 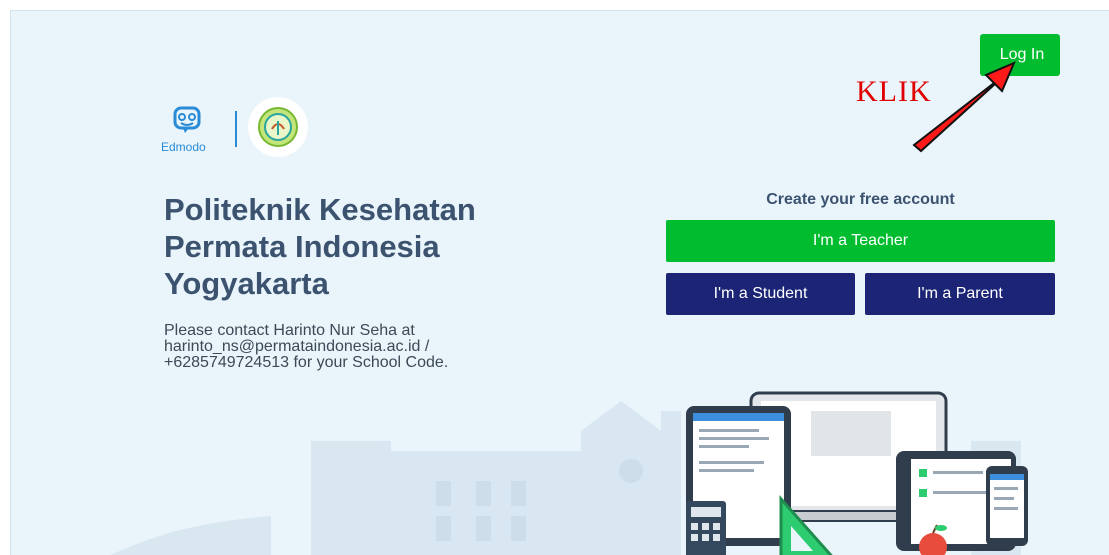 What do you see at coordinates (236, 129) in the screenshot?
I see `logo-divider` at bounding box center [236, 129].